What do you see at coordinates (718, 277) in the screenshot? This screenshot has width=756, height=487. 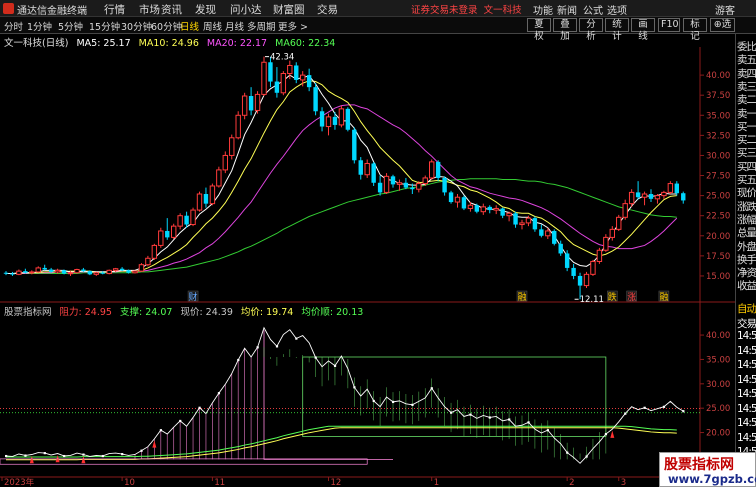 I see `main-ytick-label: 15.00` at bounding box center [718, 277].